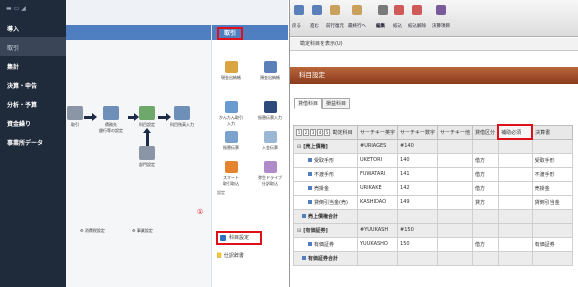 The image size is (578, 287). What do you see at coordinates (313, 132) in the screenshot?
I see `level-3-button: 3` at bounding box center [313, 132].